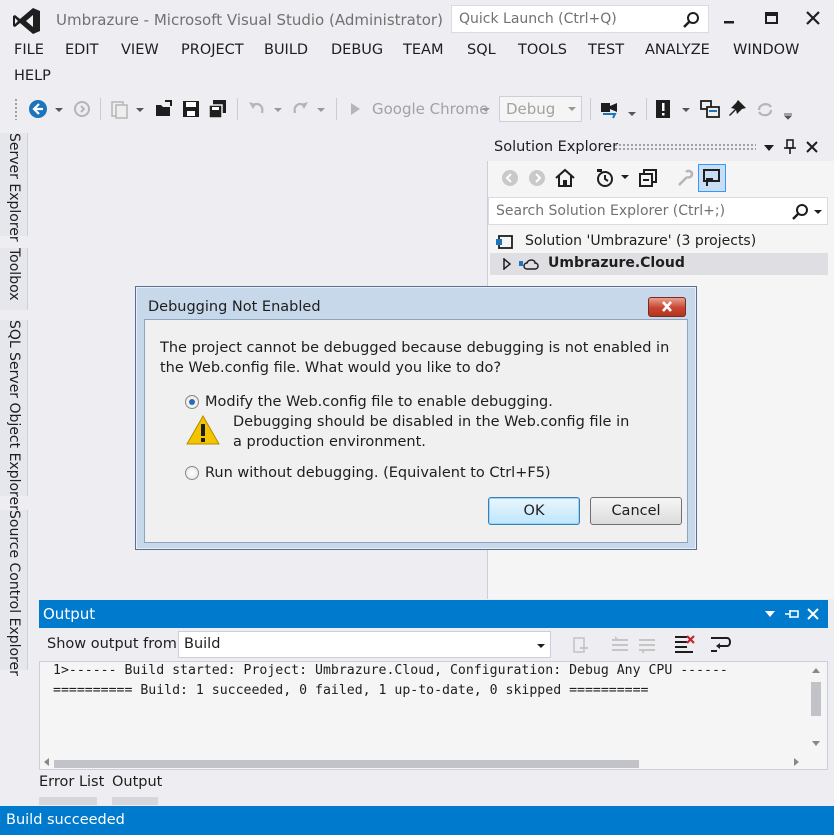 Image resolution: width=834 pixels, height=835 pixels. I want to click on preview-icon, so click(711, 177).